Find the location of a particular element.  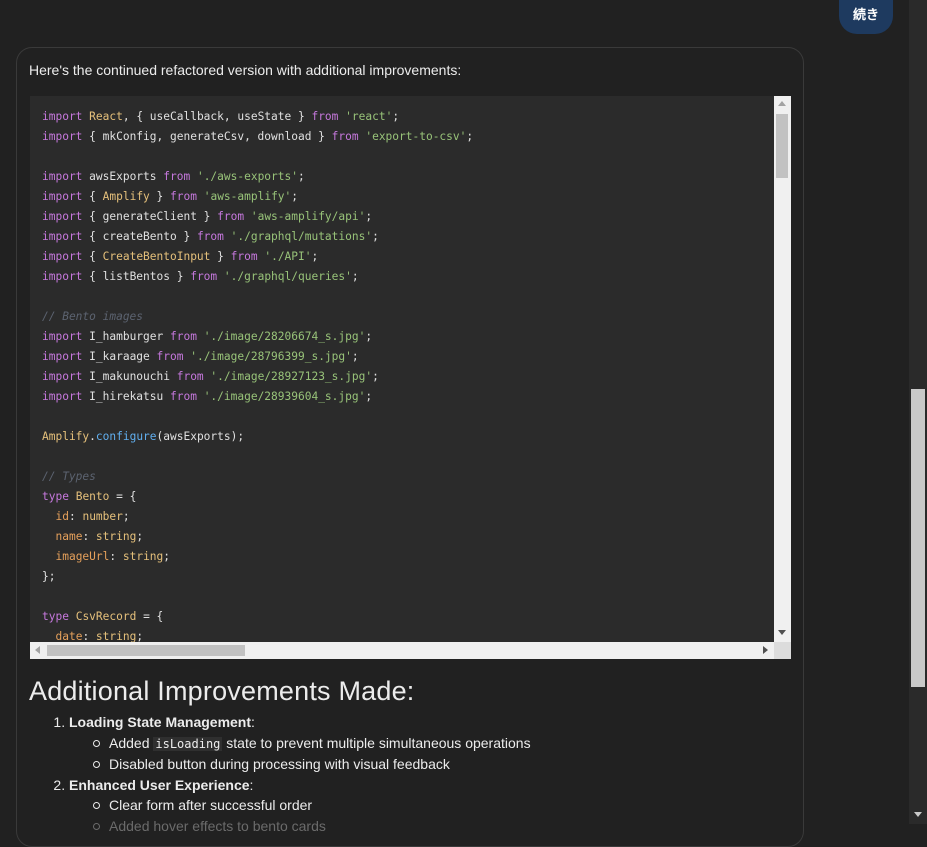

code-token: name is located at coordinates (69, 536).